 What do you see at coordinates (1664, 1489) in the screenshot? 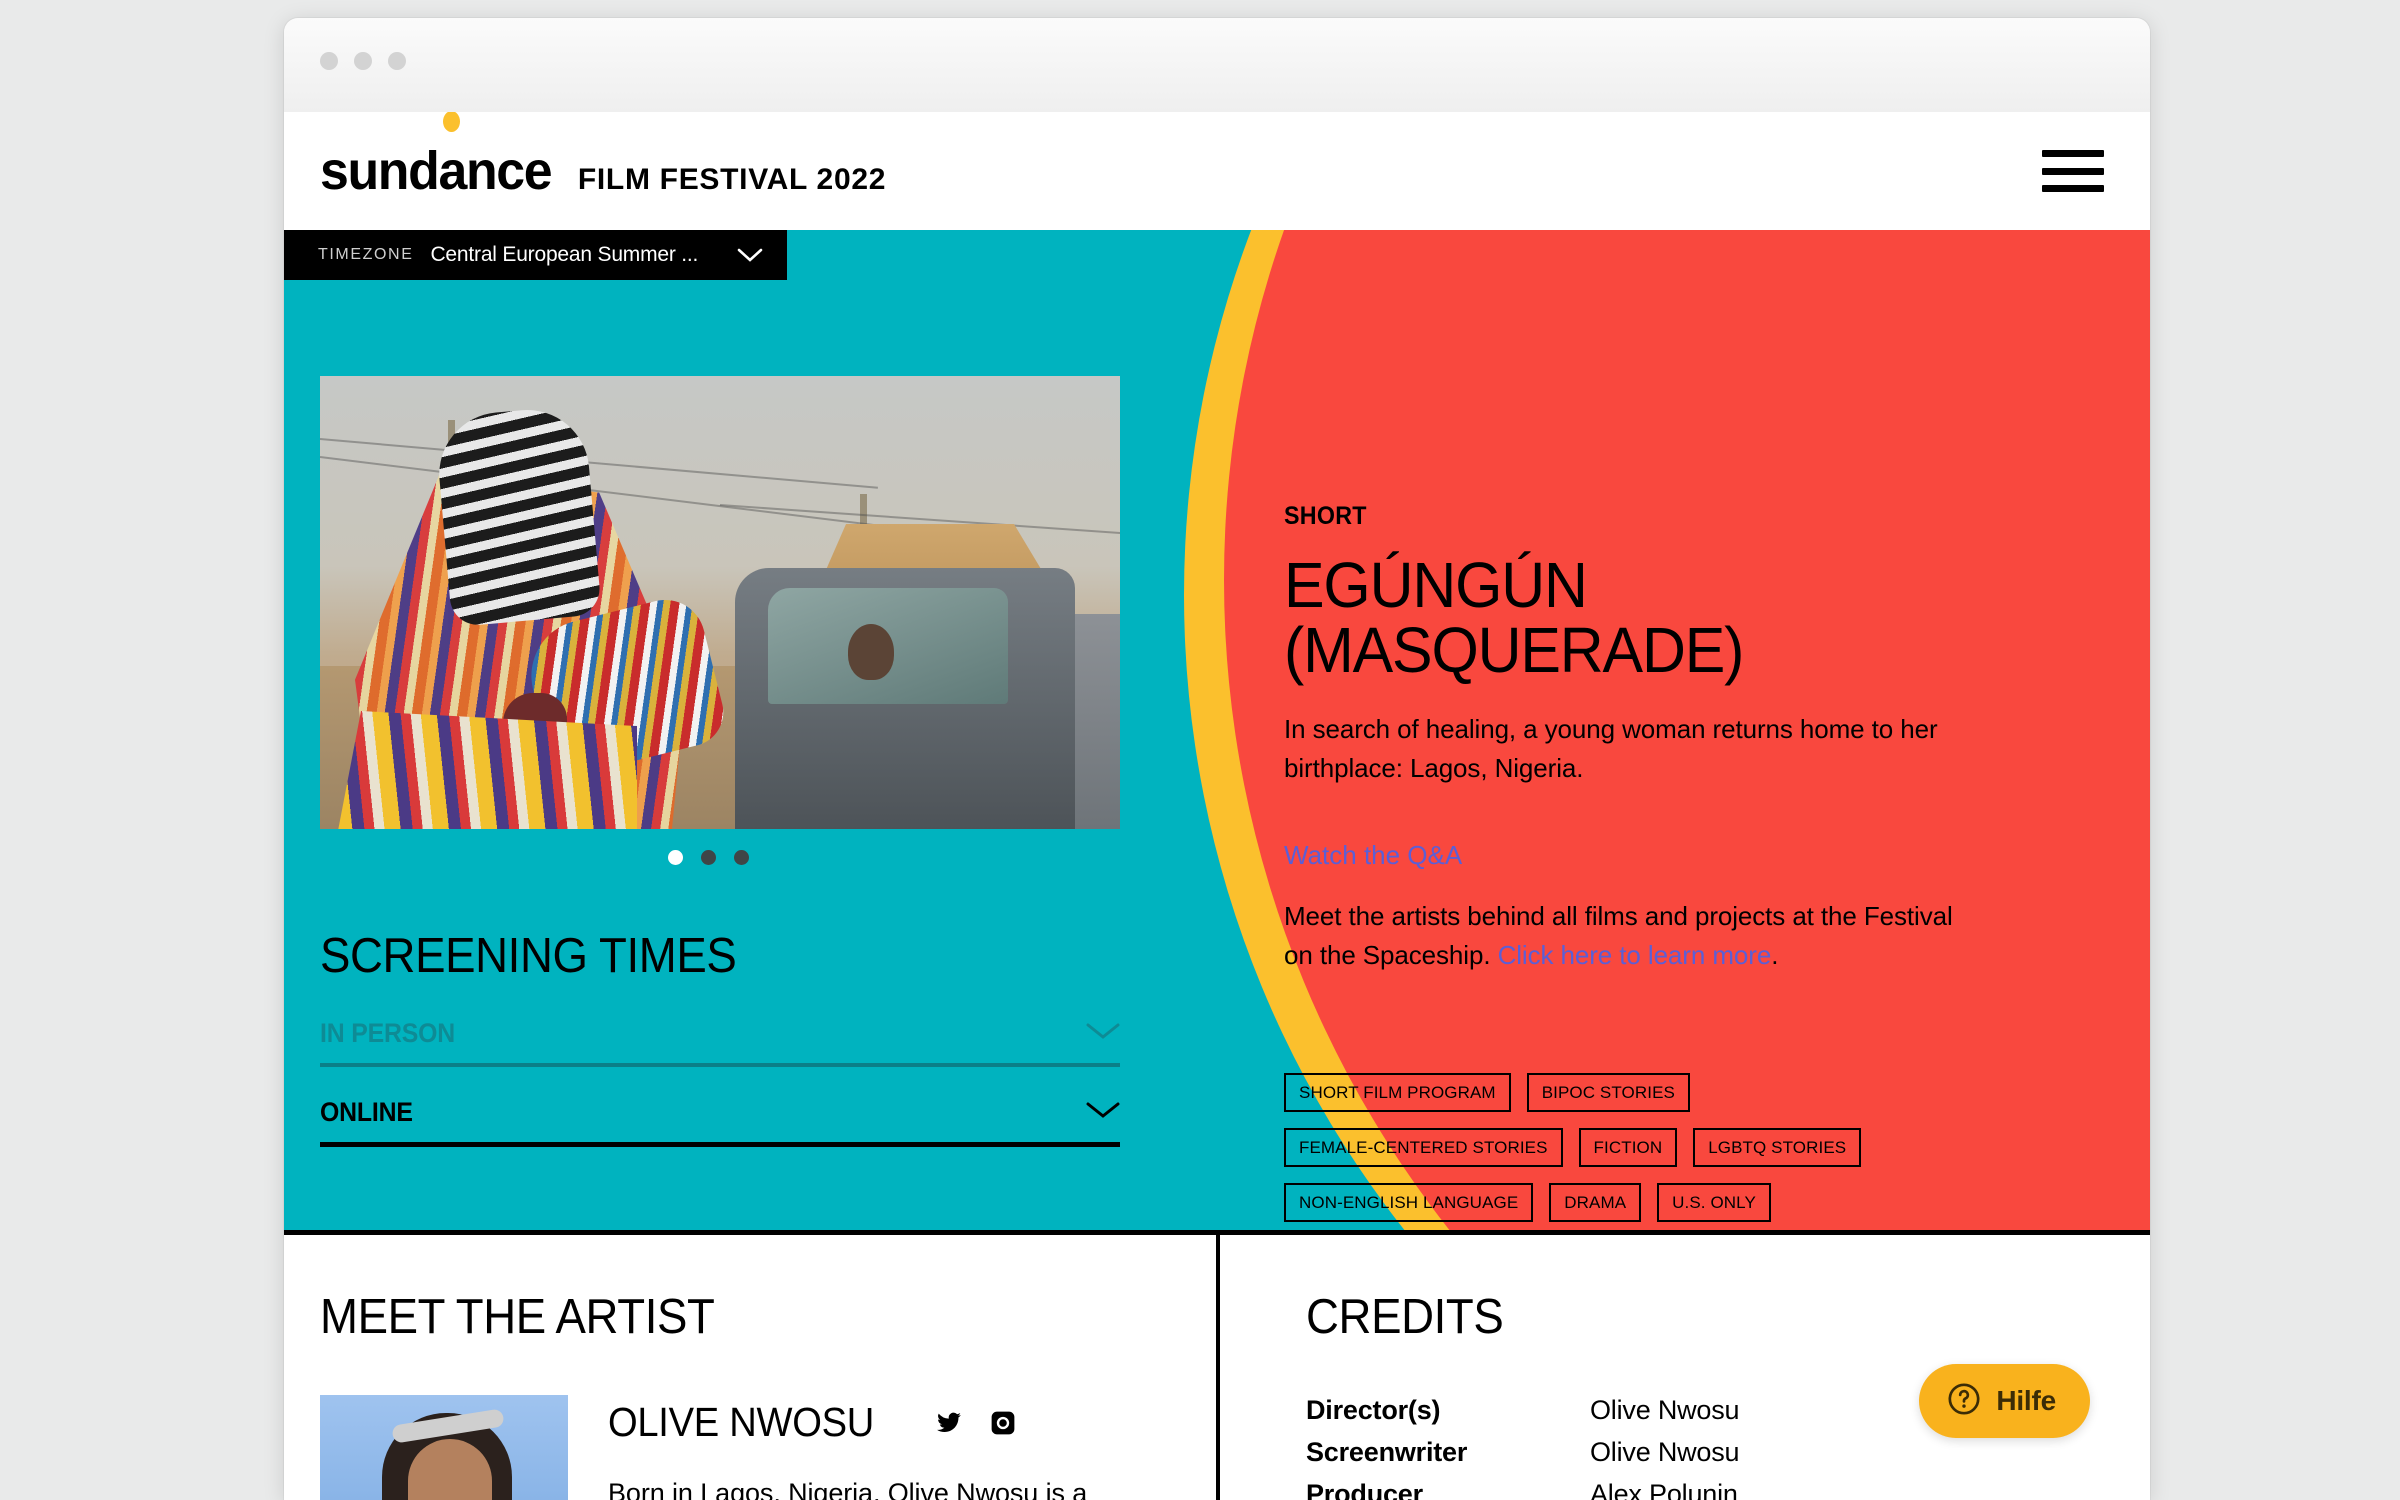
I see `credit-name: Alex Polunin` at bounding box center [1664, 1489].